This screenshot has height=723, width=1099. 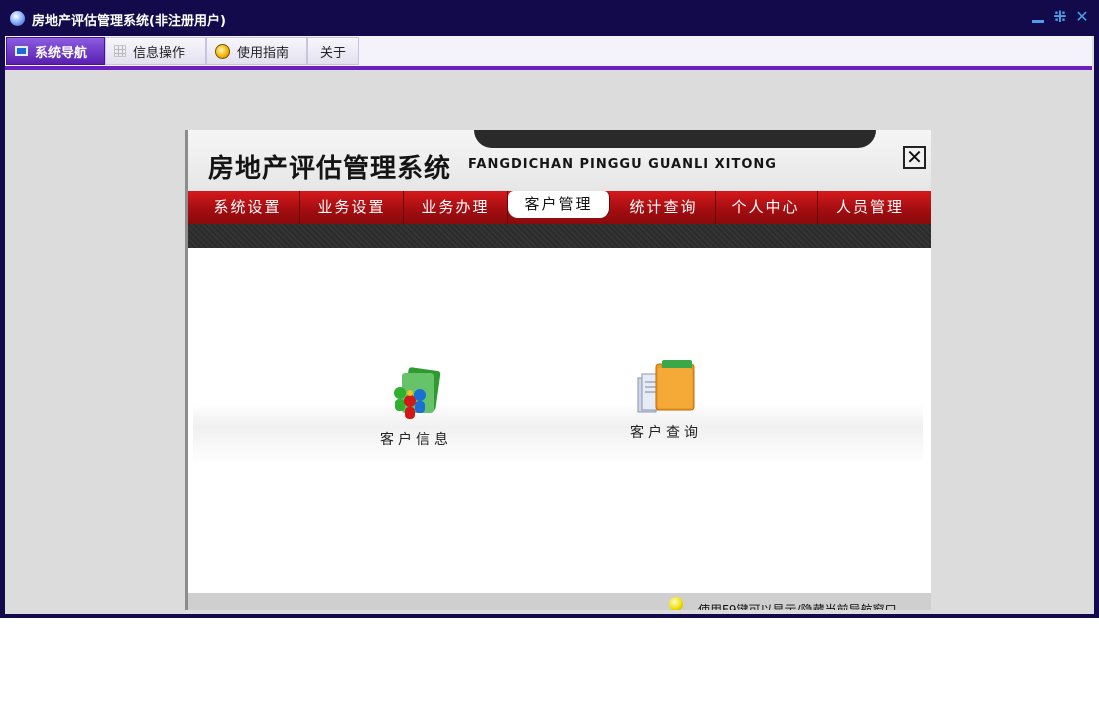 What do you see at coordinates (2, 309) in the screenshot?
I see `window-frame-left` at bounding box center [2, 309].